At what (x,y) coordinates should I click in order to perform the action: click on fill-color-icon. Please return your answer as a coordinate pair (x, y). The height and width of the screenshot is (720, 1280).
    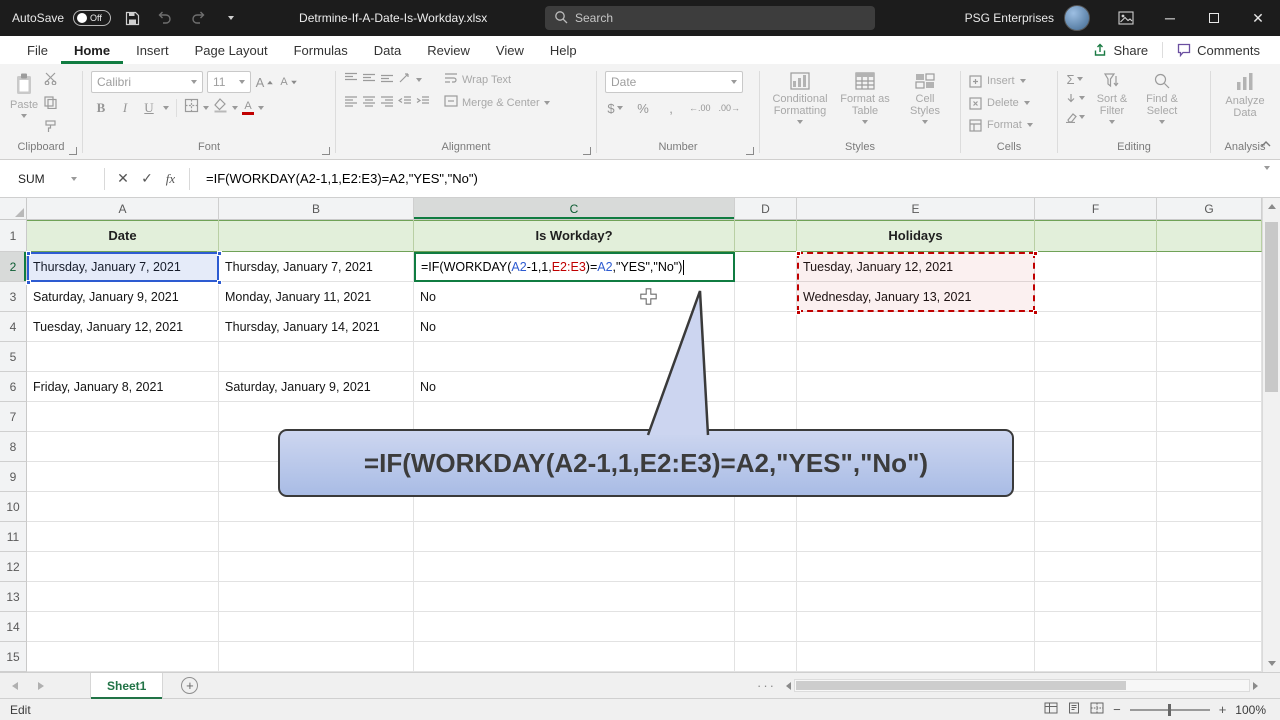
    Looking at the image, I should click on (220, 108).